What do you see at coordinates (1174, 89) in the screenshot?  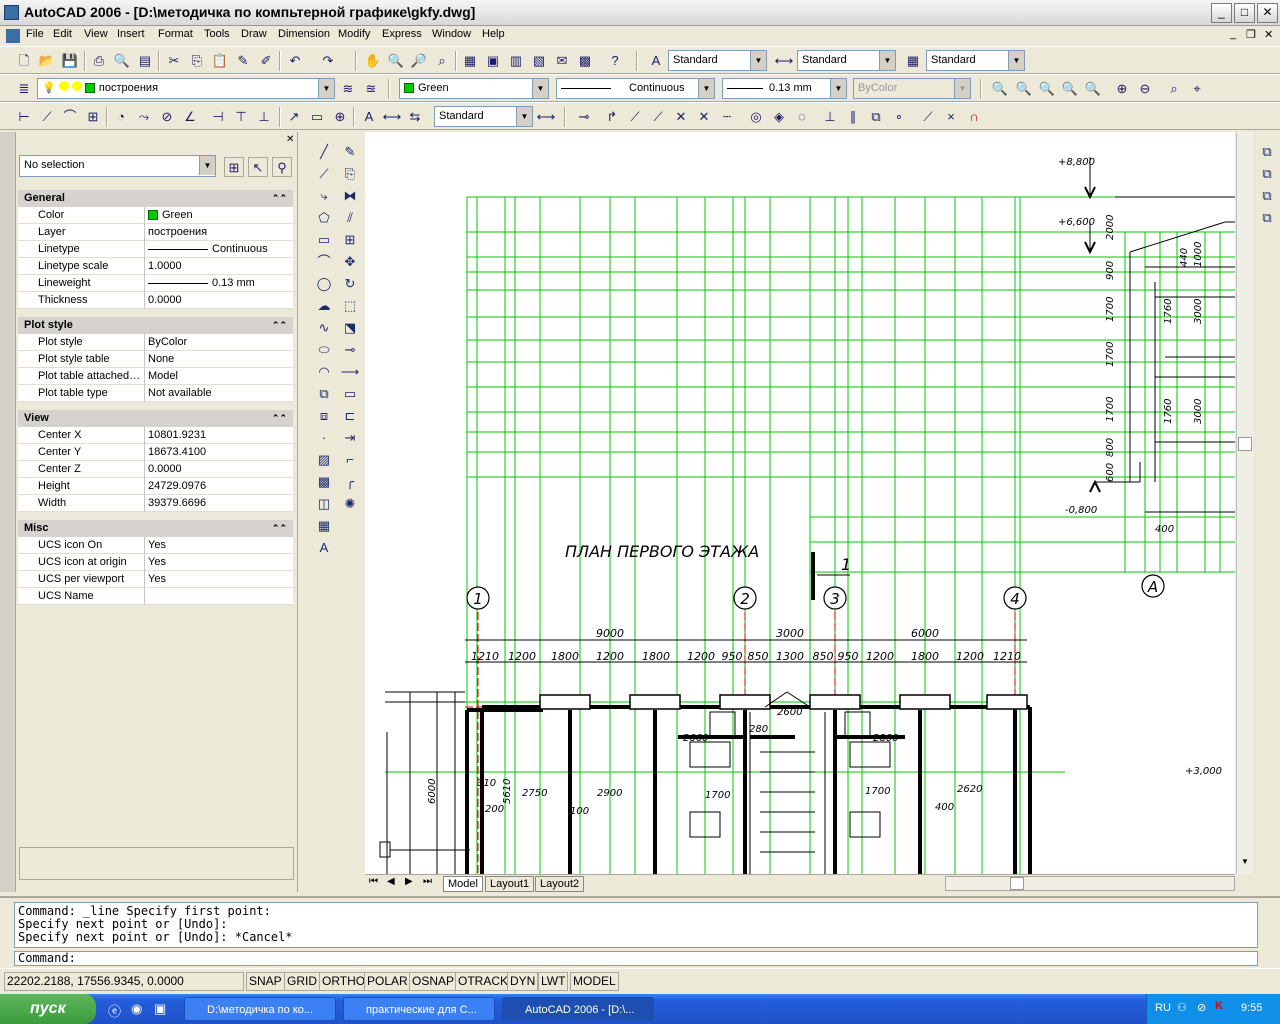 I see `zoom-all-icon: ⌕` at bounding box center [1174, 89].